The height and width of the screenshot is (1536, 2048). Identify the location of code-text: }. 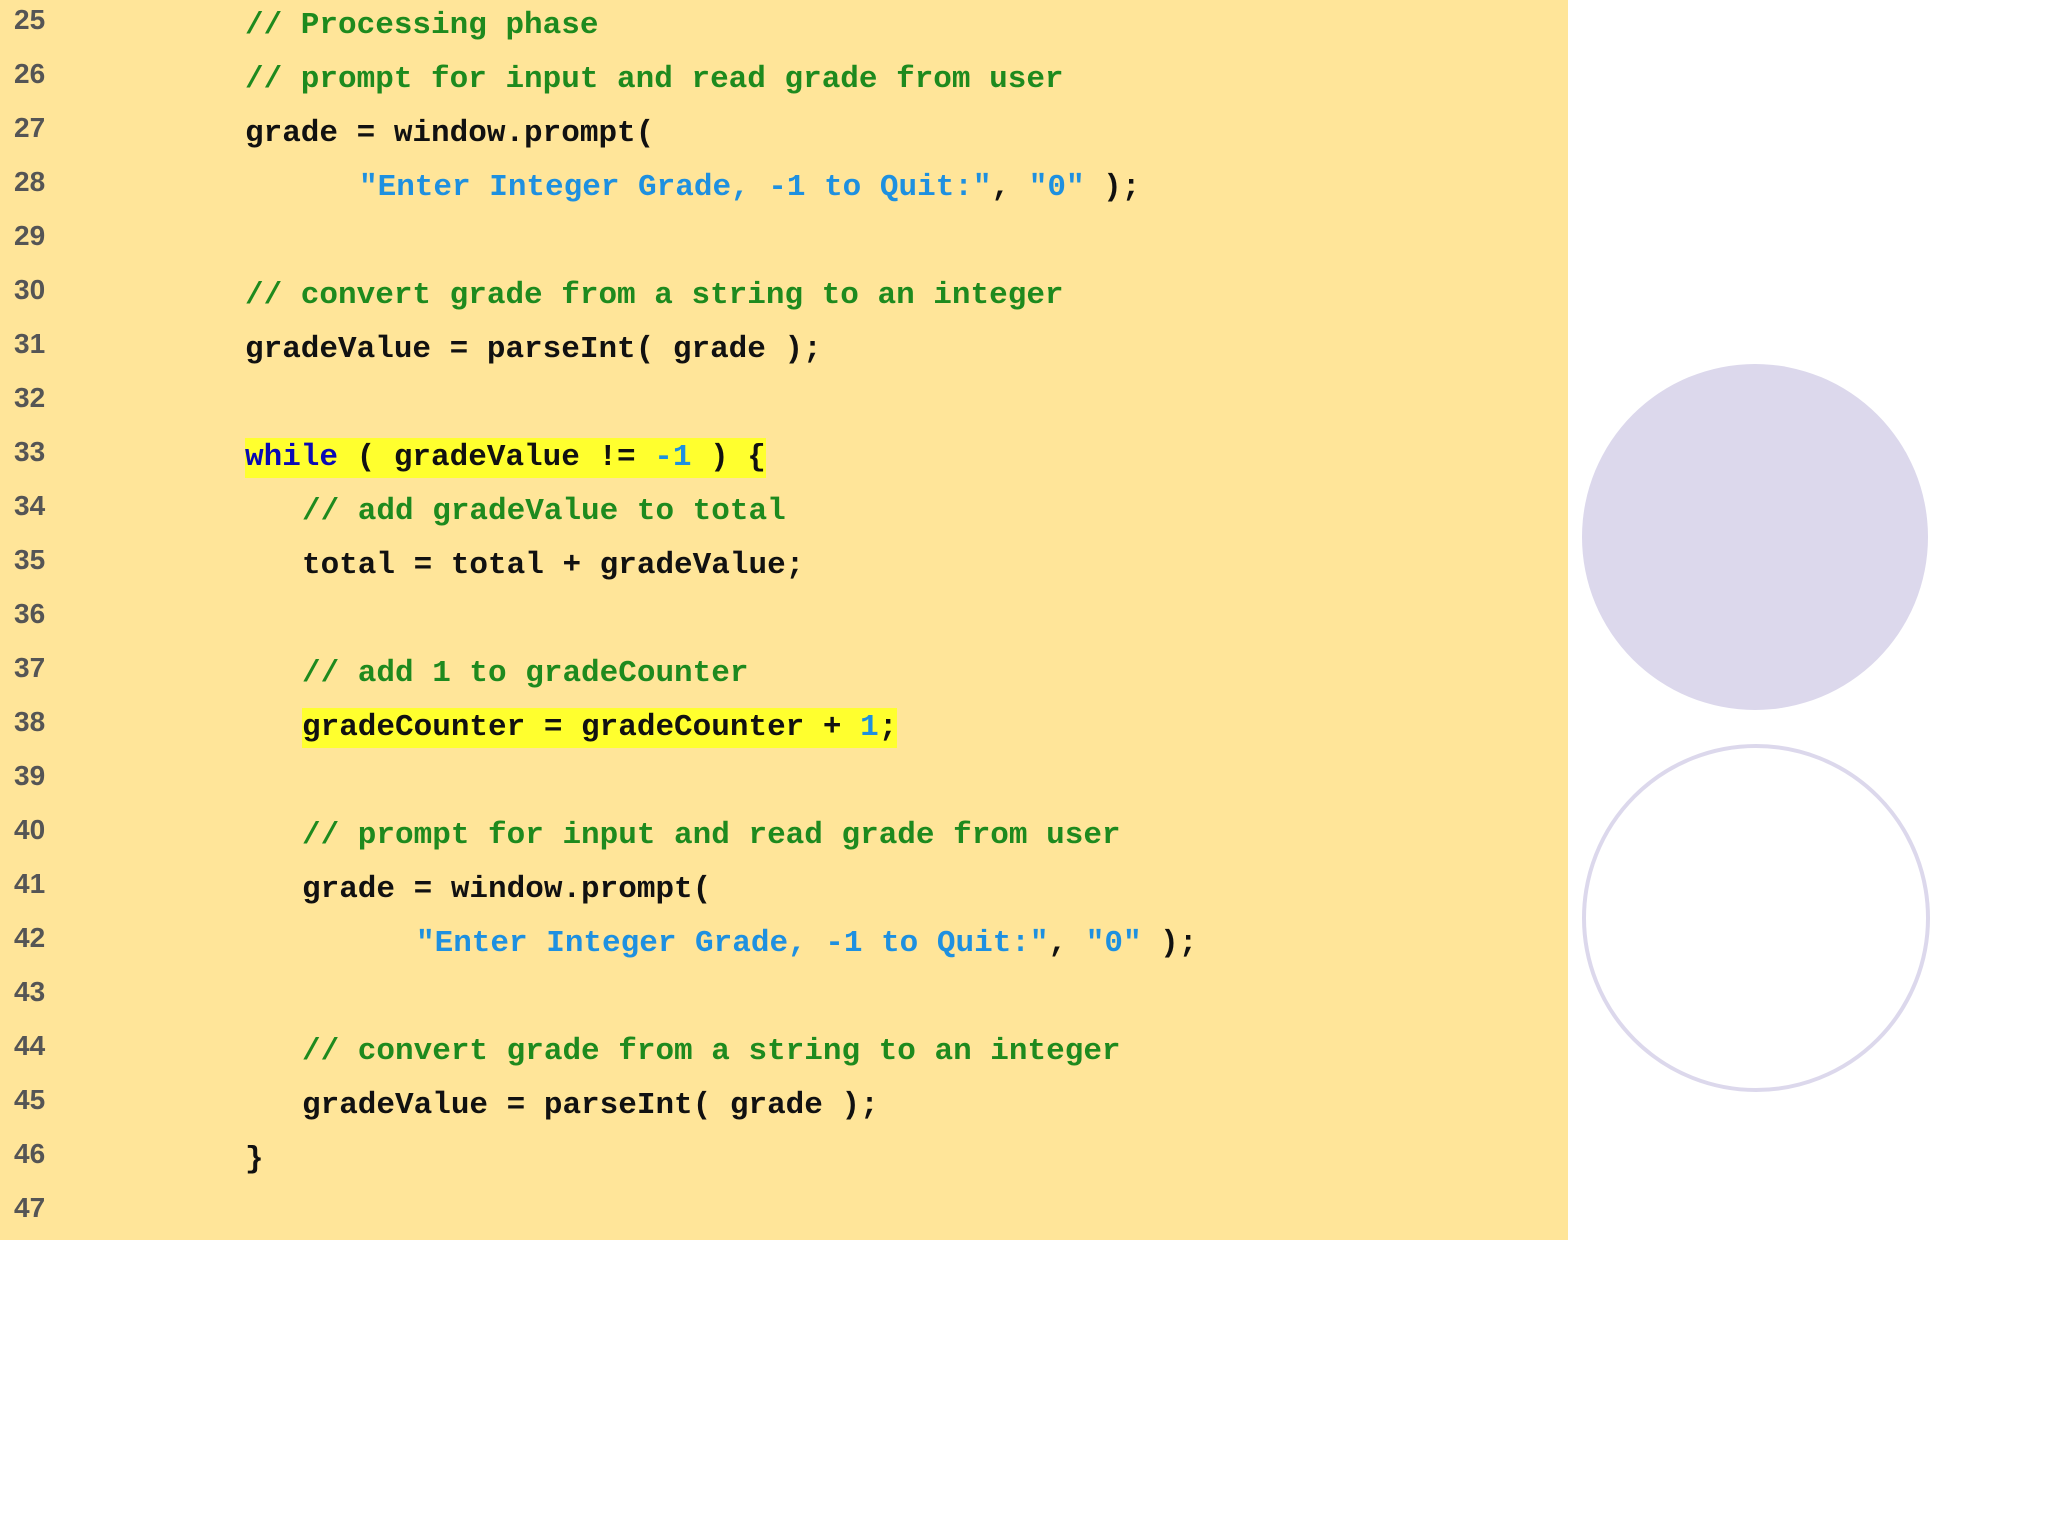
(254, 1160).